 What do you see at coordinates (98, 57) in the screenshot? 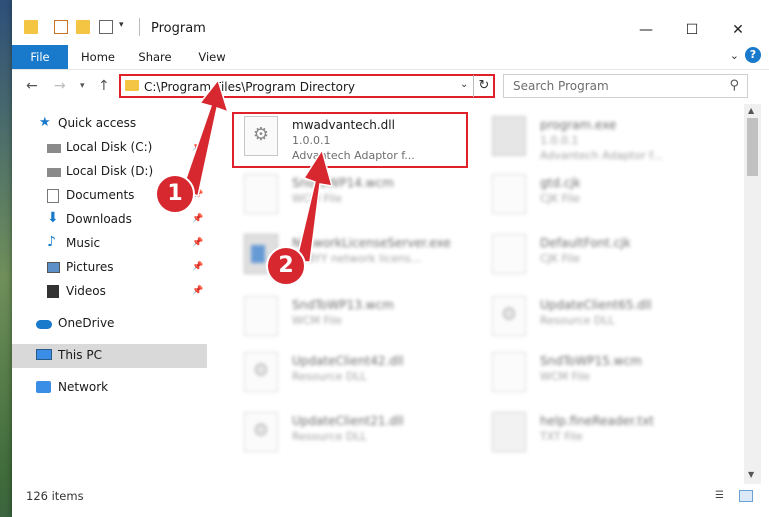
I see `tab-home: Home` at bounding box center [98, 57].